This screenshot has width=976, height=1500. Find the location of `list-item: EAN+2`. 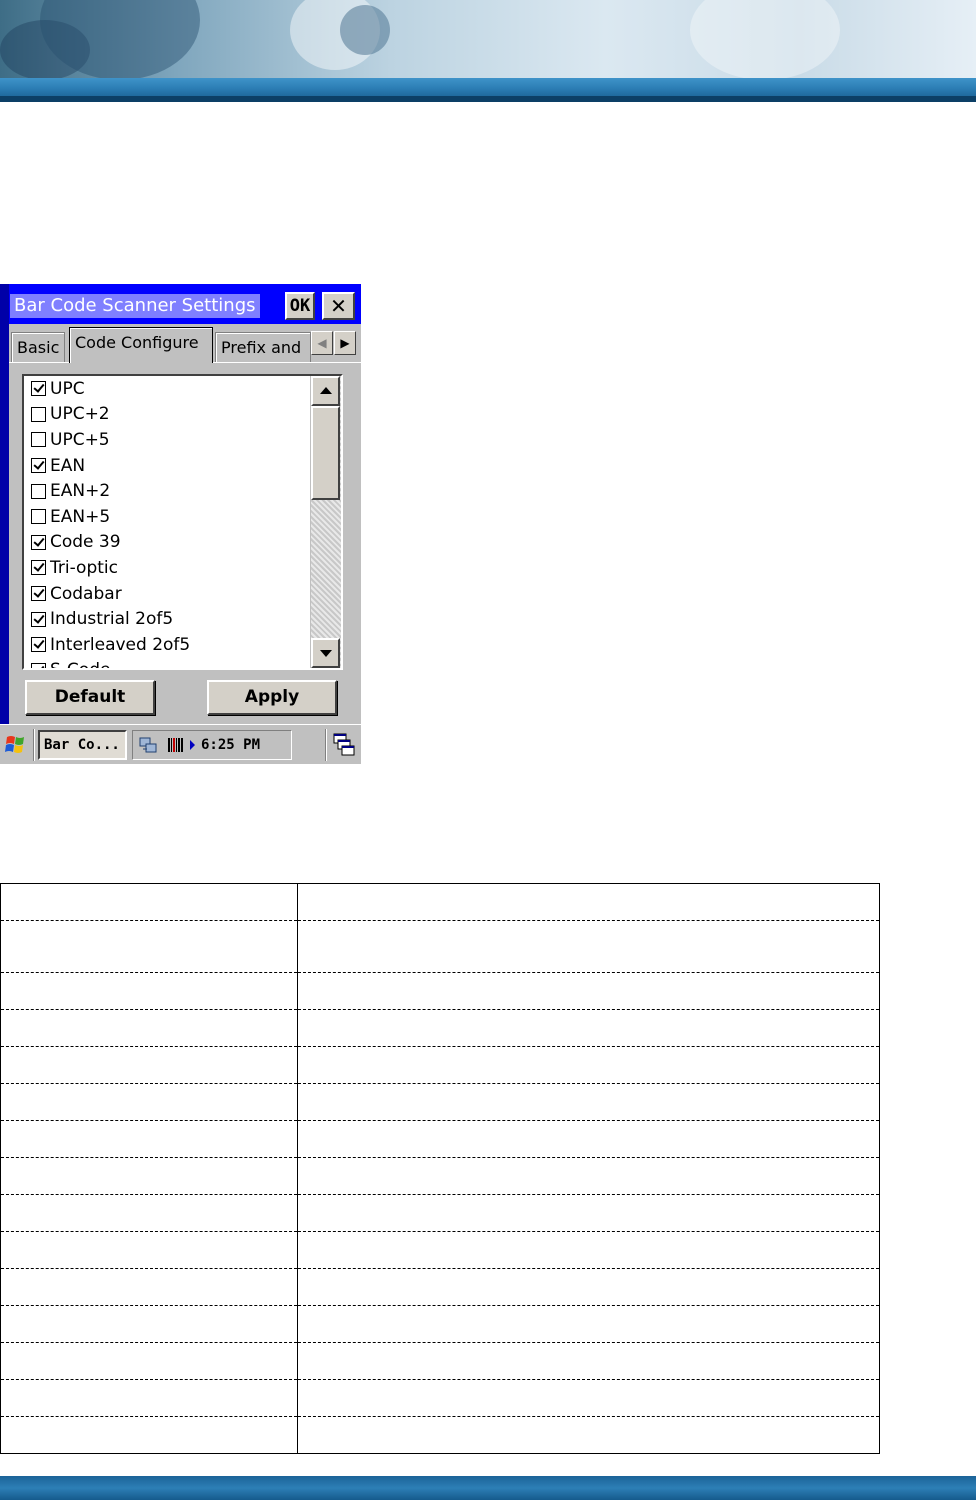

list-item: EAN+2 is located at coordinates (168, 491).